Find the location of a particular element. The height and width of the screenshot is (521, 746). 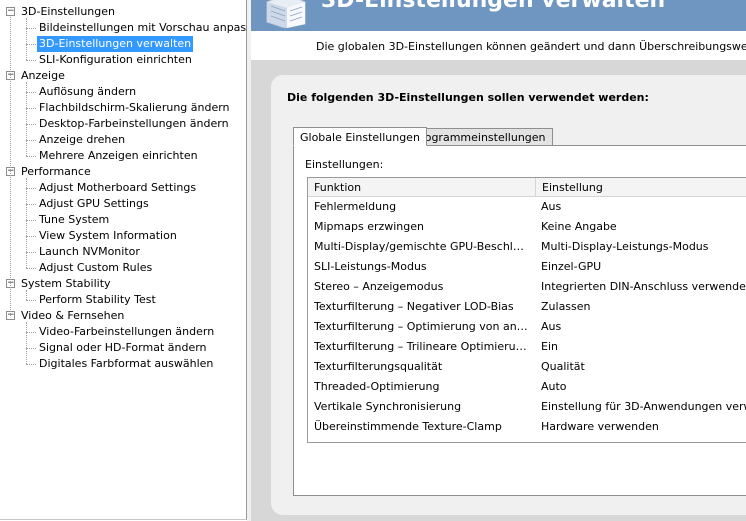

function-cell: Mipmaps erzwingen is located at coordinates (369, 226).